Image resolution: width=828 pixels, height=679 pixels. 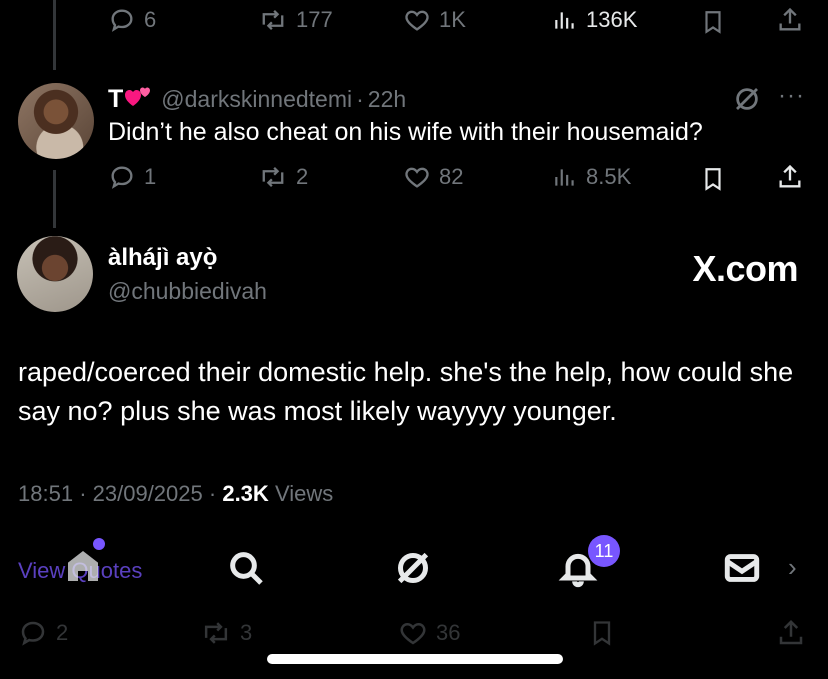 I want to click on messages-icon, so click(x=742, y=568).